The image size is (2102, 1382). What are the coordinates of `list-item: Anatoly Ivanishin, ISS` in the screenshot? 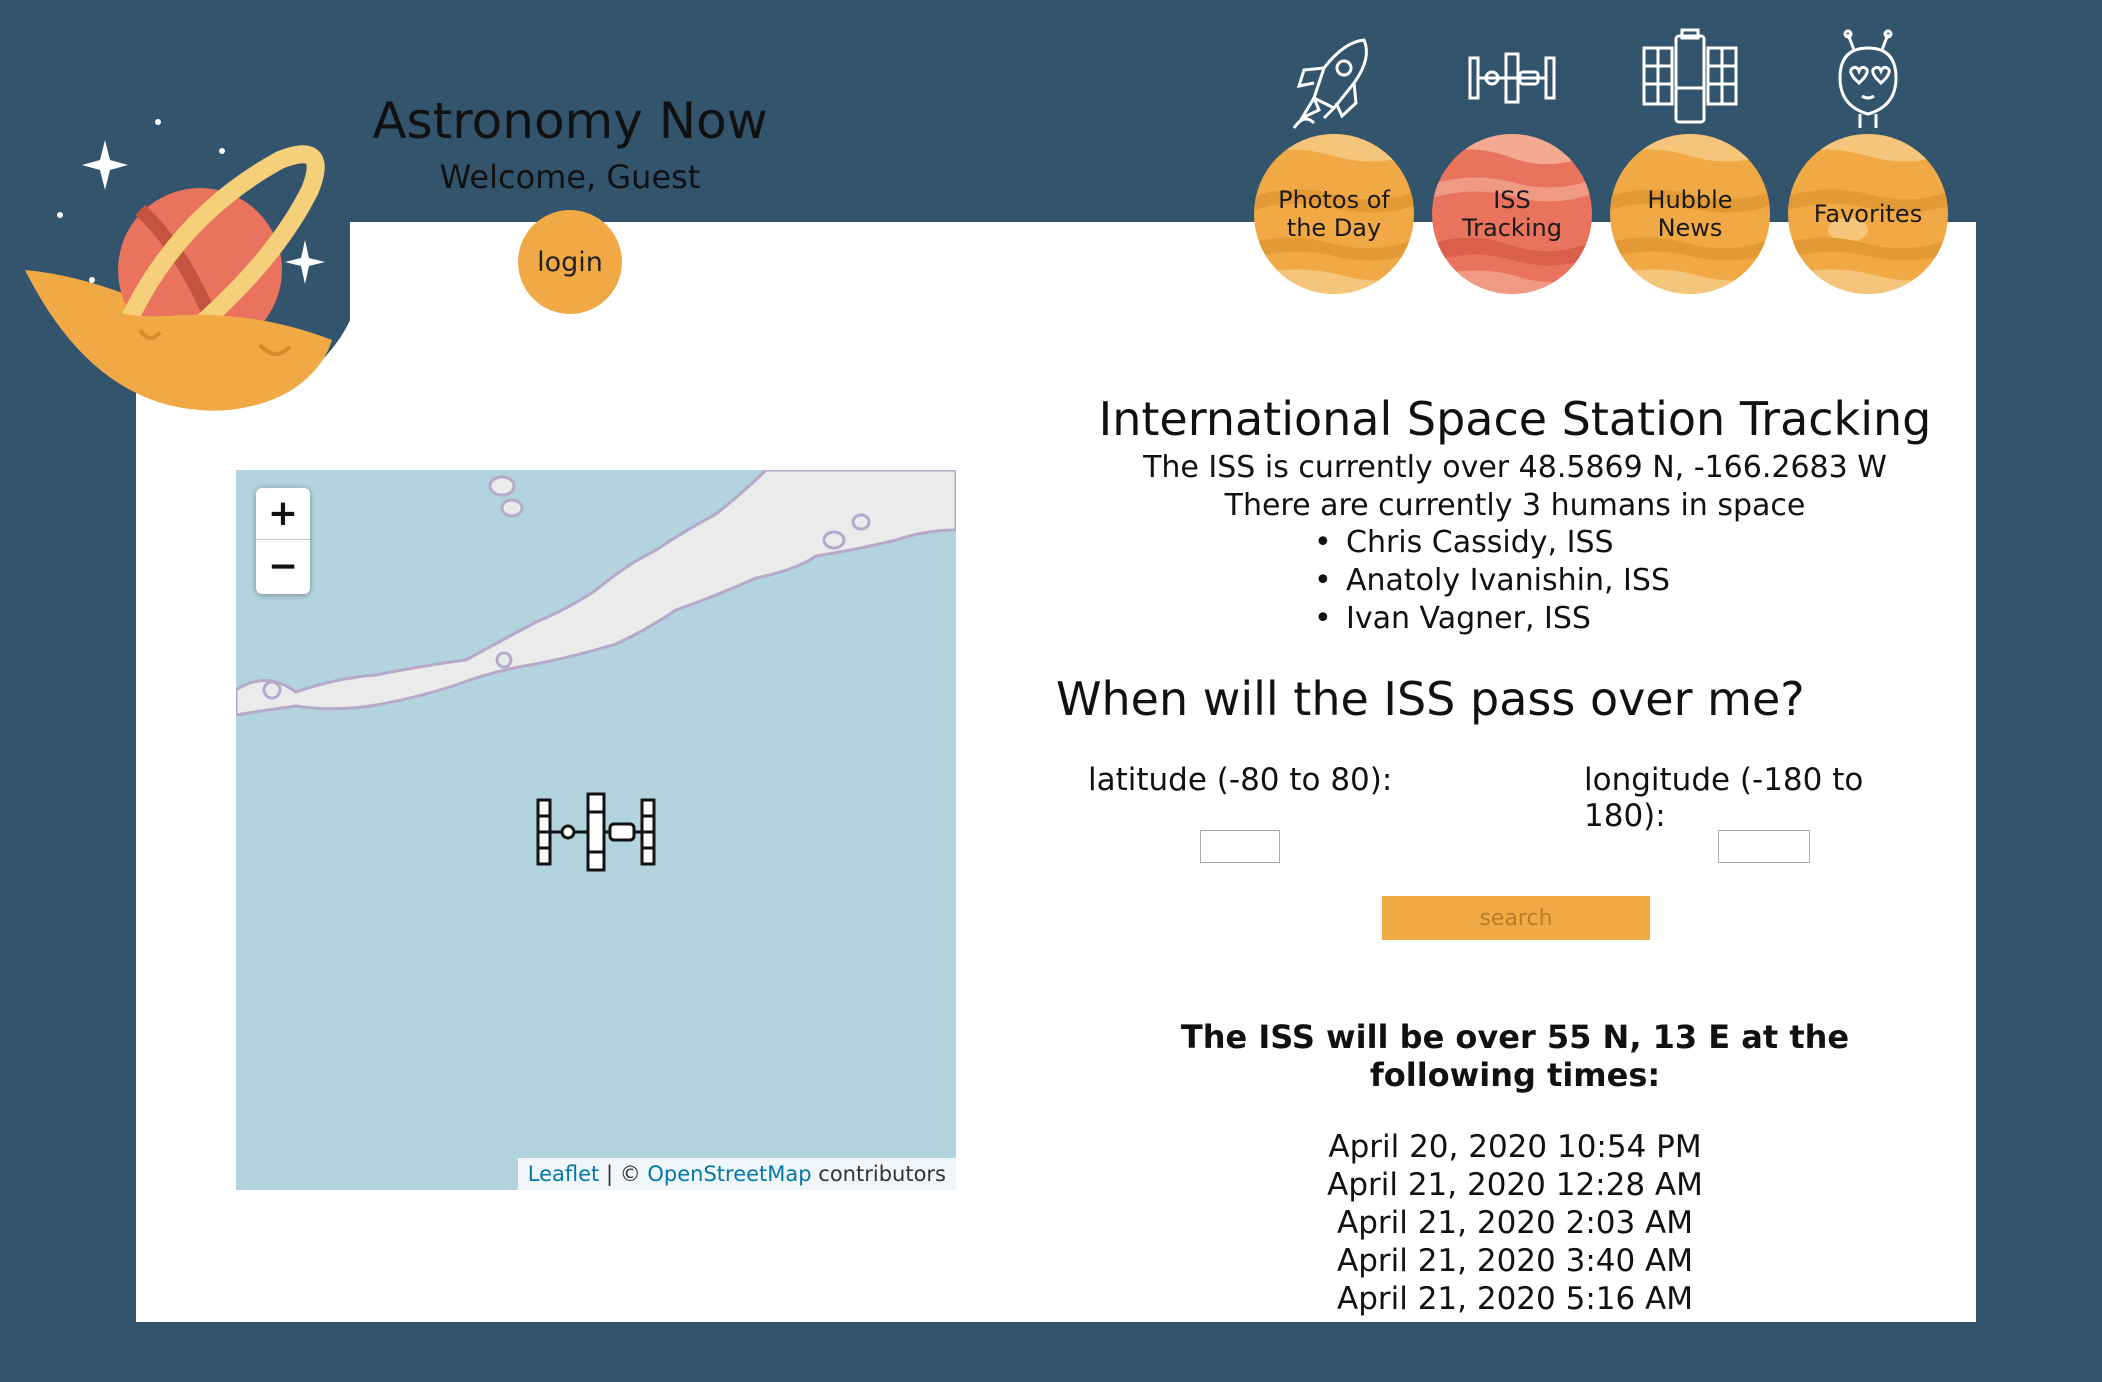 It's located at (1492, 581).